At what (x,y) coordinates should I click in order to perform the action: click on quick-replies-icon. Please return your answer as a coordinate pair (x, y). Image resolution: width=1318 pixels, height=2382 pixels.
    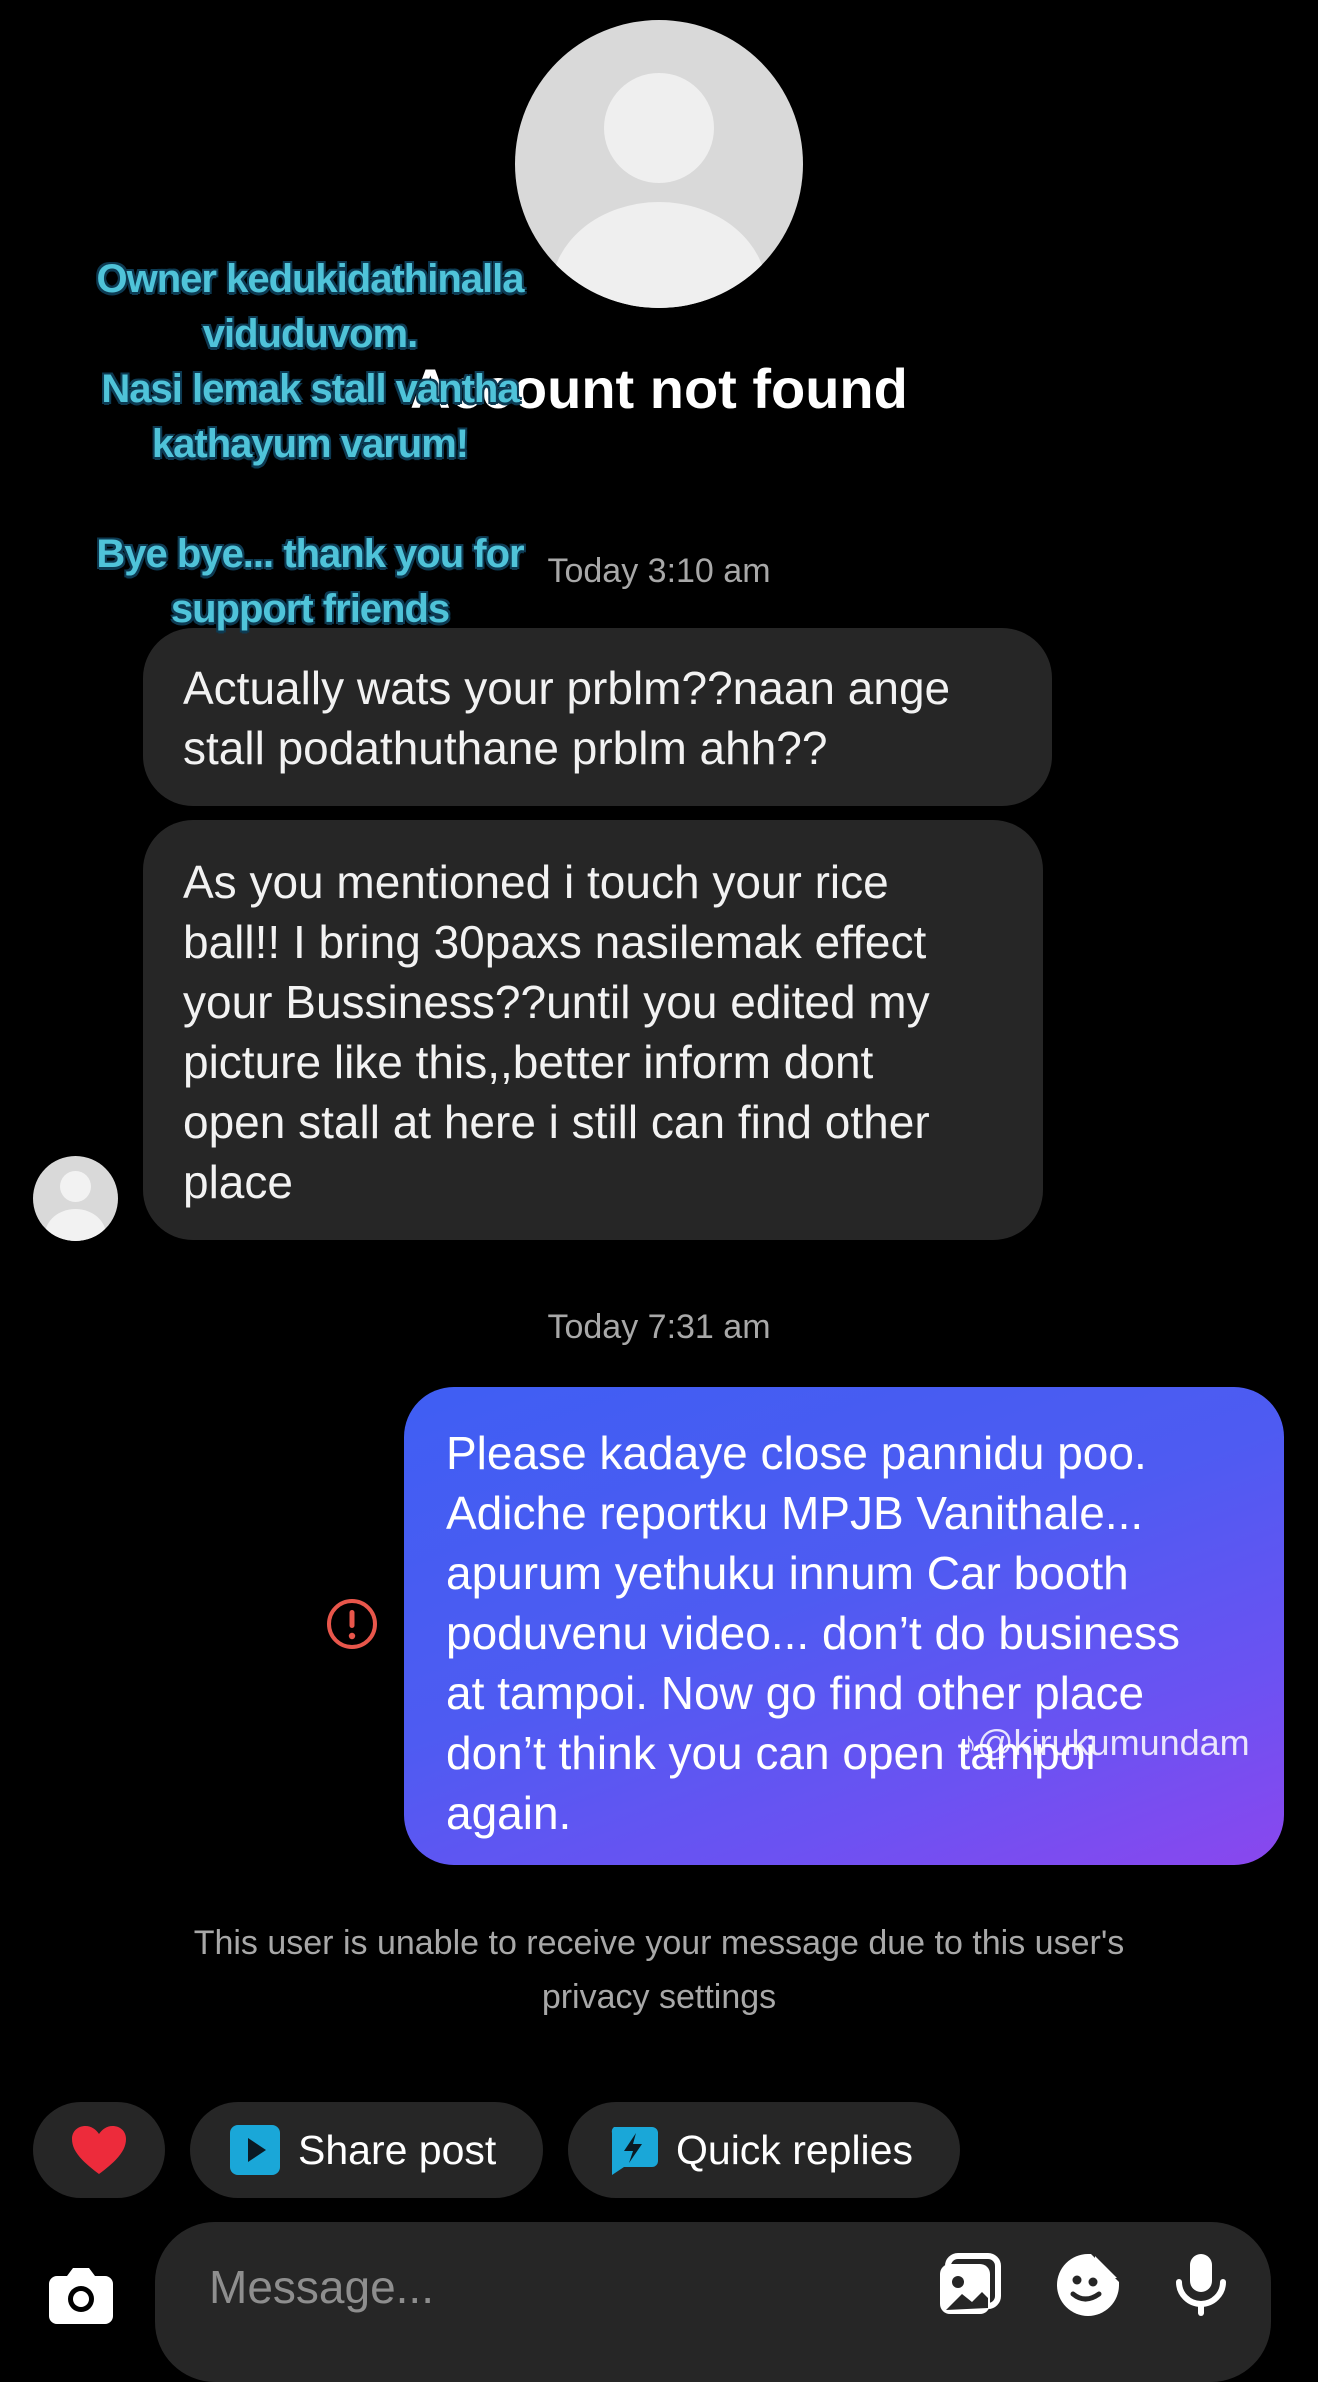
    Looking at the image, I should click on (634, 2151).